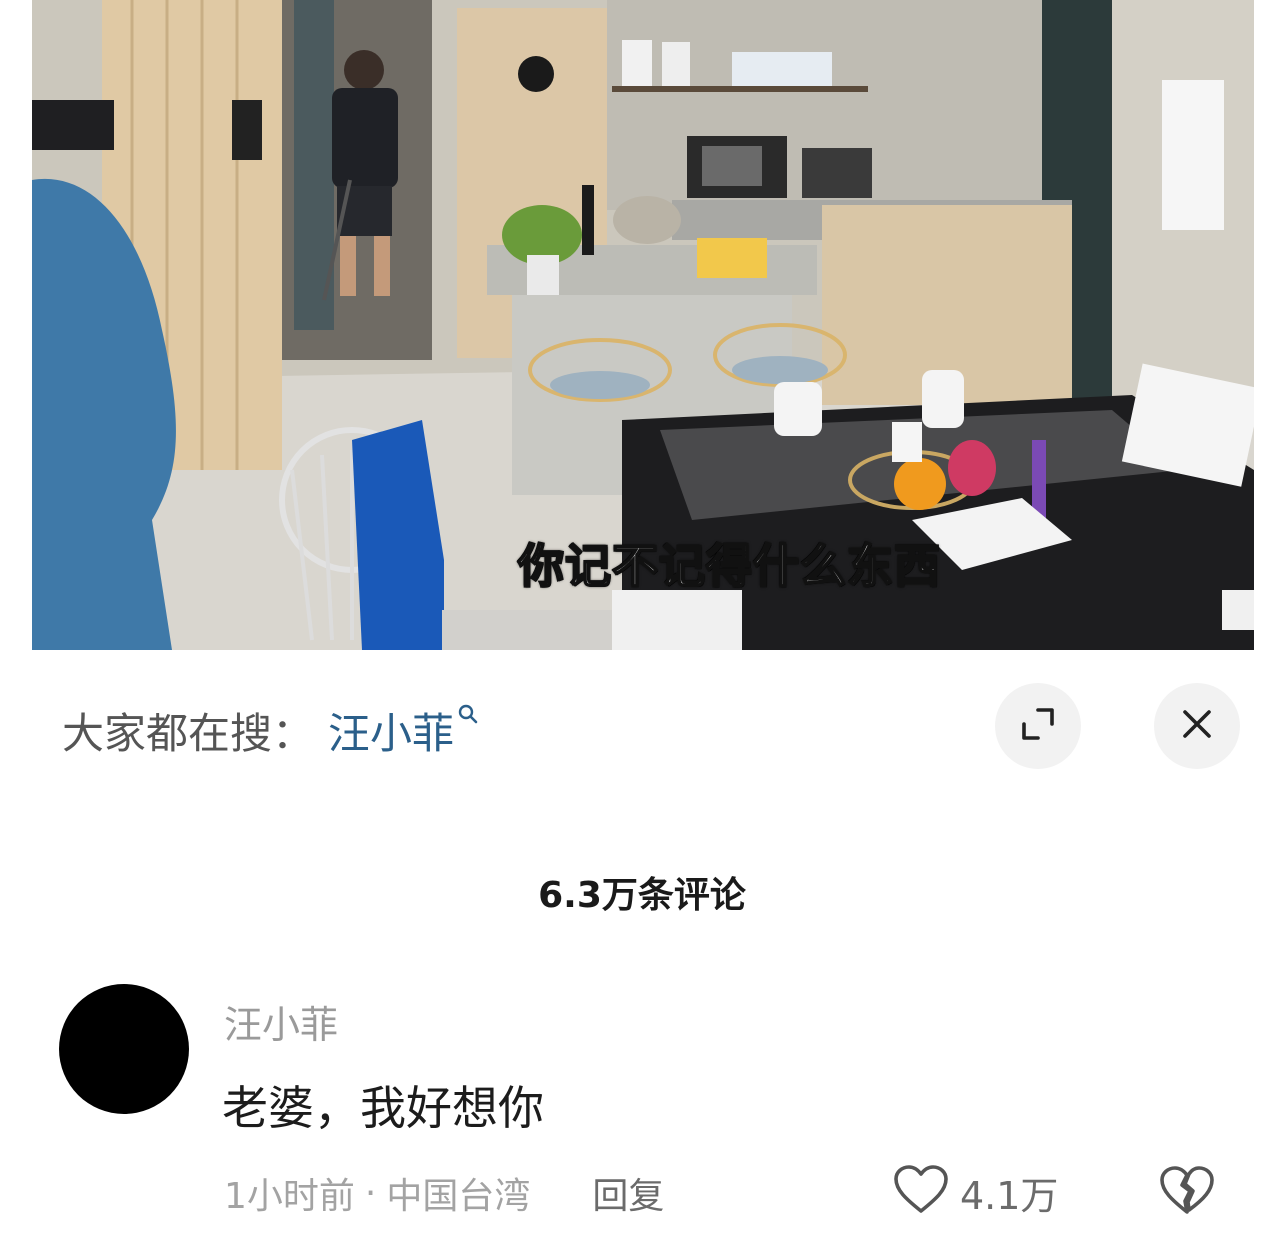  I want to click on broken-heart-icon, so click(1187, 1193).